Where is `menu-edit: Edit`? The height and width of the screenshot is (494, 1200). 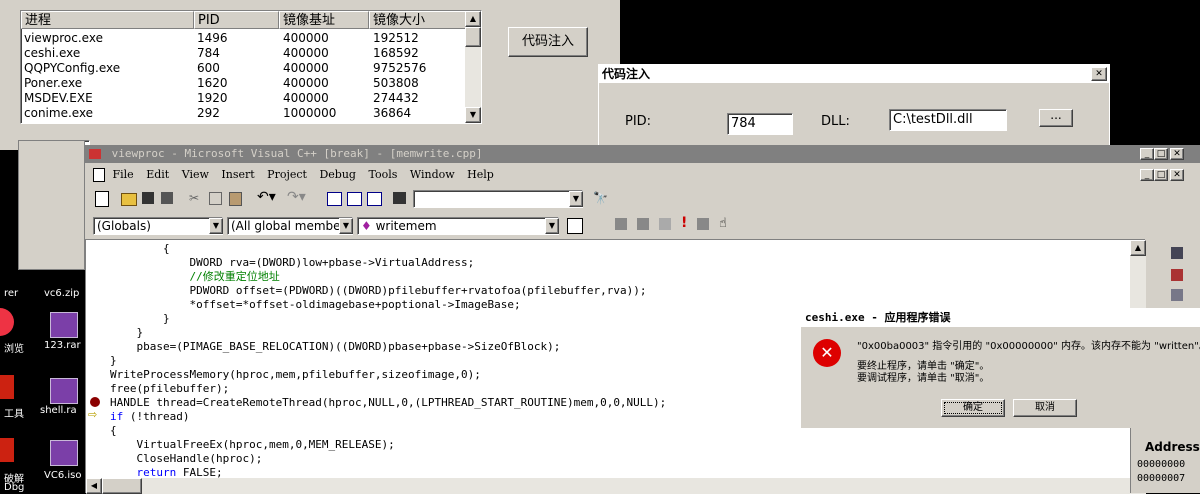 menu-edit: Edit is located at coordinates (157, 174).